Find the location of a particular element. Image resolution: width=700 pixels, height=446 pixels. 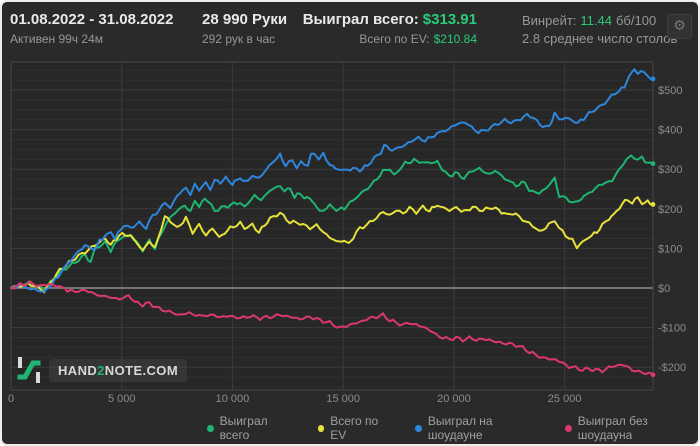

legend-label: Всего по EV is located at coordinates (354, 428).